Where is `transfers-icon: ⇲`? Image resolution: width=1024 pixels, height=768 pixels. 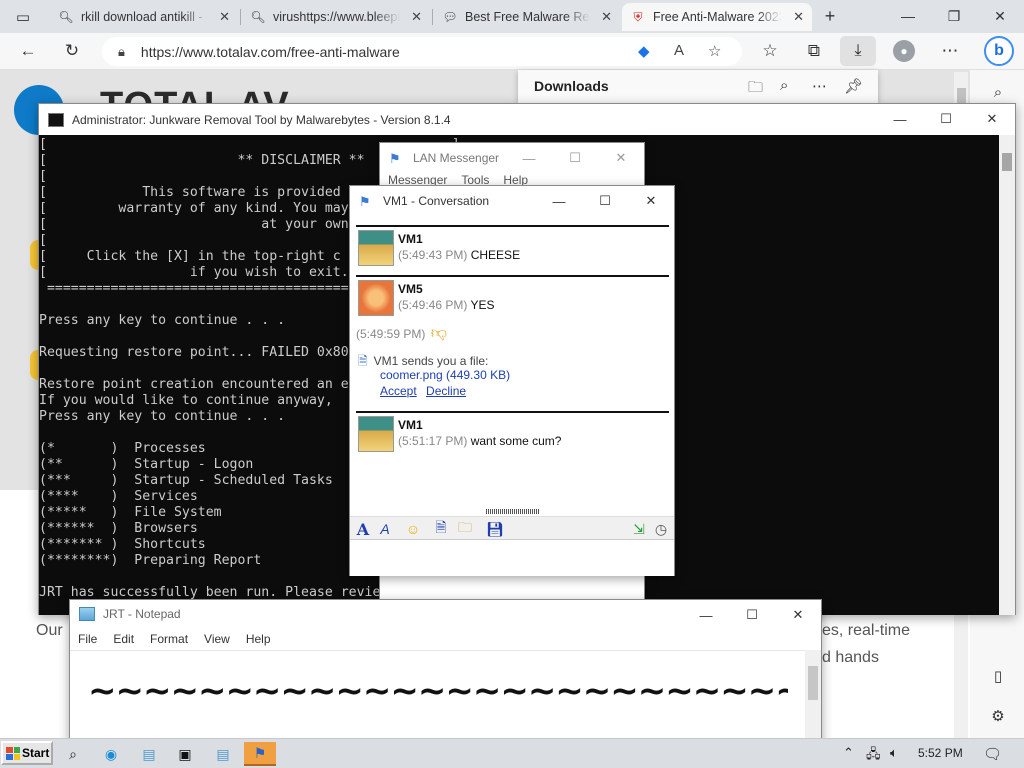
transfers-icon: ⇲ is located at coordinates (639, 529).